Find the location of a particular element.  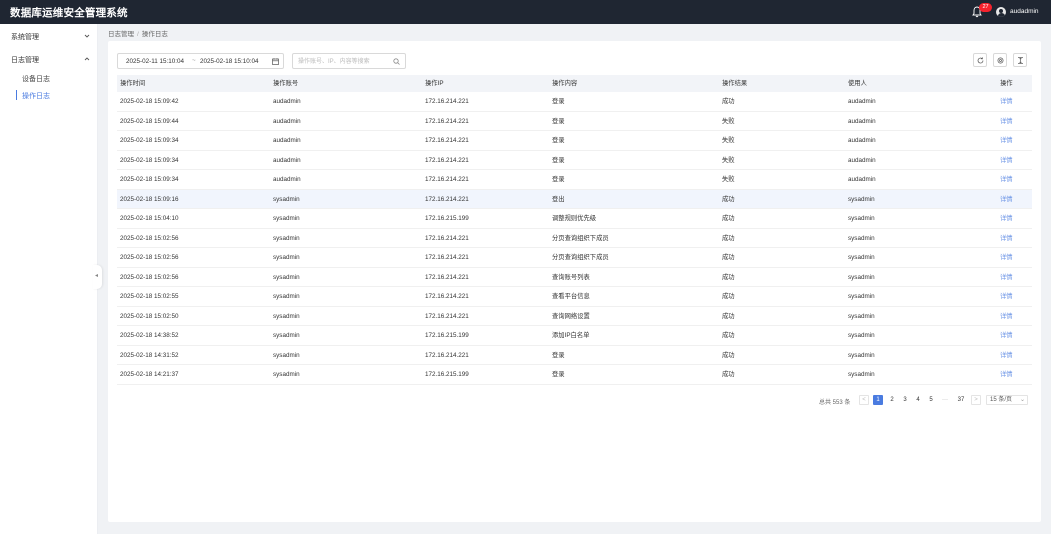

pagination-page-5: 5 is located at coordinates (931, 400).